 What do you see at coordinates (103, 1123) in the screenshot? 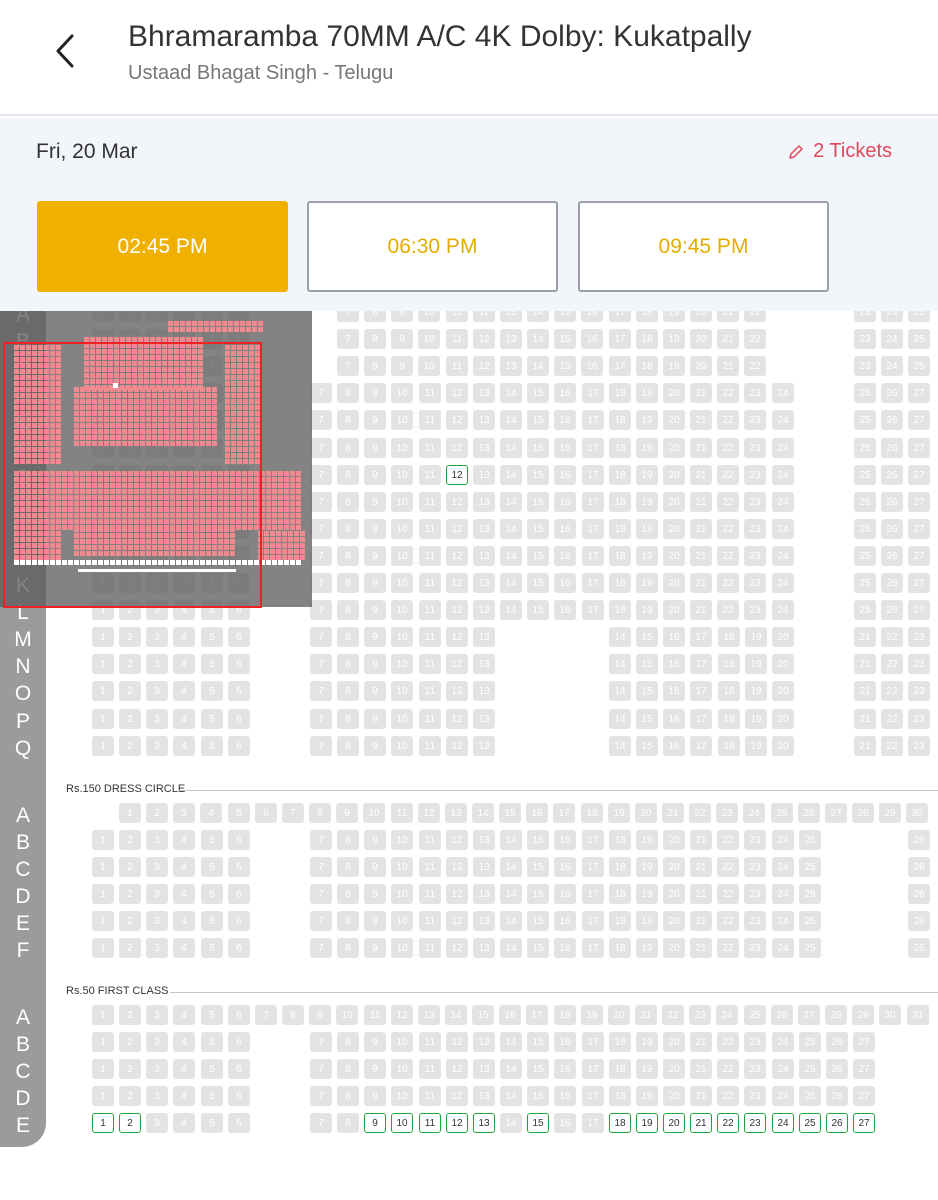
I see `seat-available: 1` at bounding box center [103, 1123].